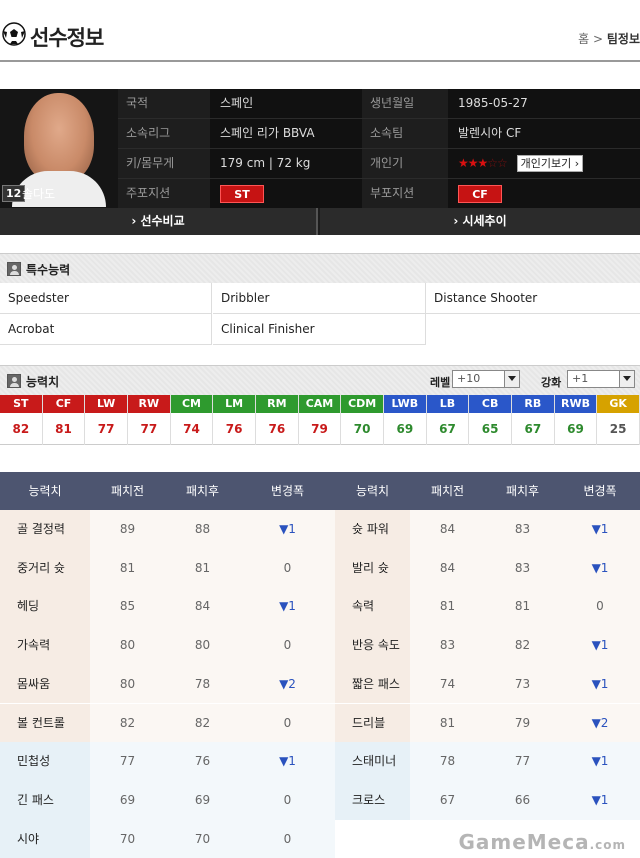 The height and width of the screenshot is (858, 640). Describe the element at coordinates (490, 420) in the screenshot. I see `position-rating-cb: CB 65` at that location.